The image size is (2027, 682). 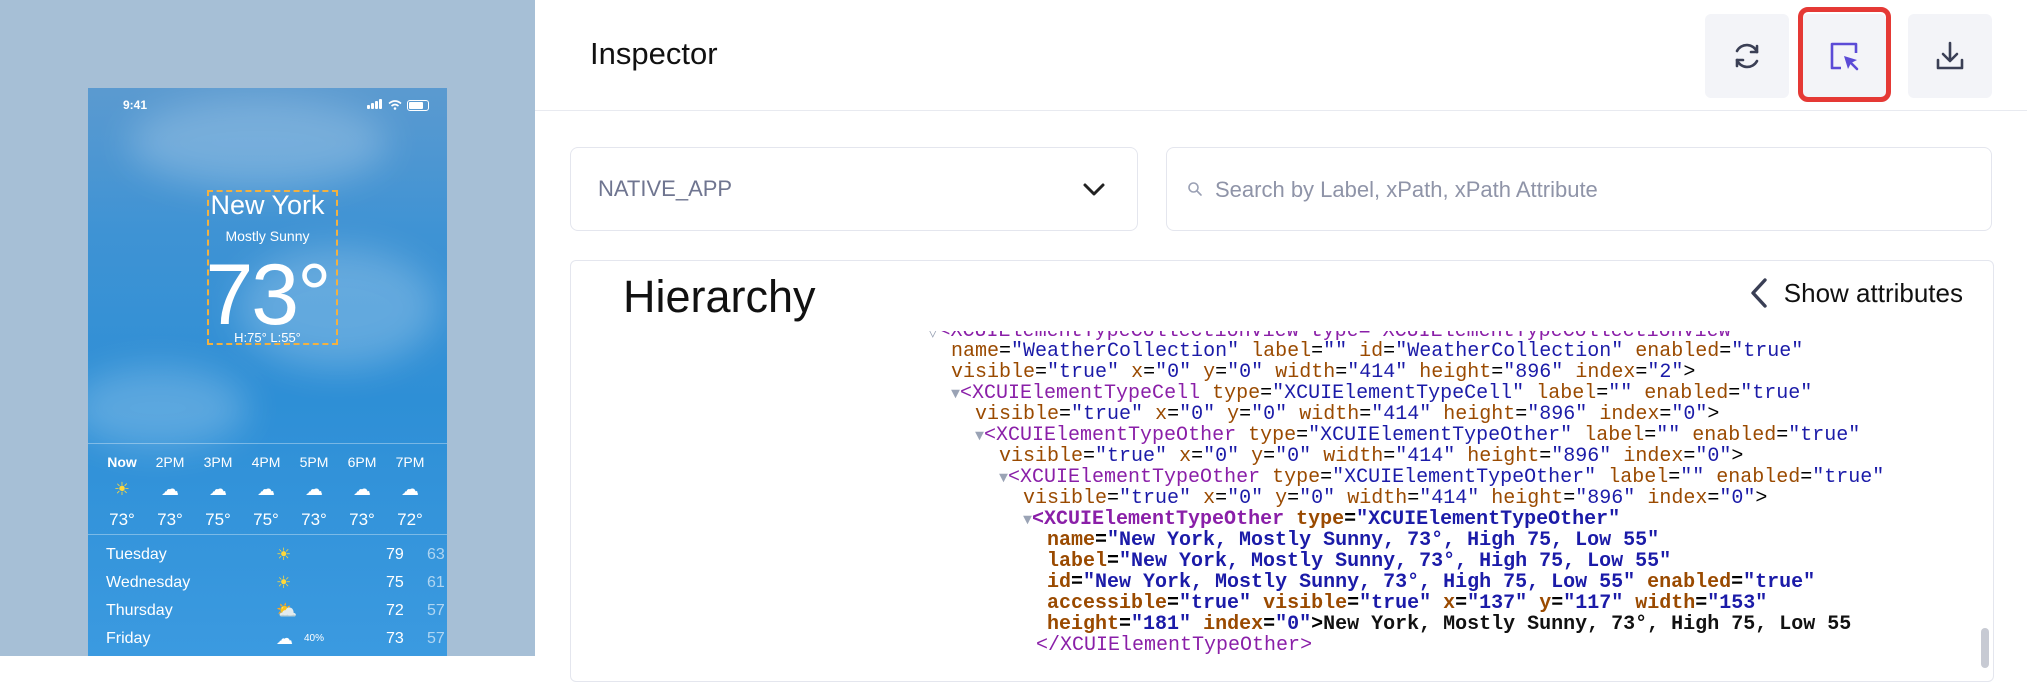 What do you see at coordinates (122, 462) in the screenshot?
I see `hour-label: Now` at bounding box center [122, 462].